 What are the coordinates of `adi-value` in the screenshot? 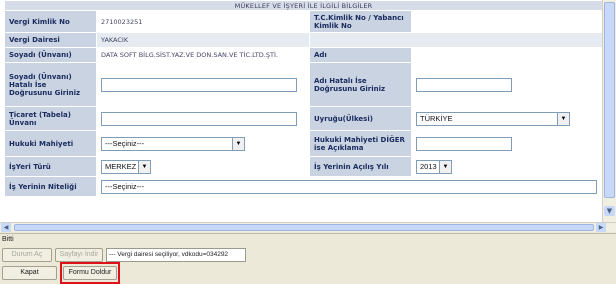 It's located at (506, 55).